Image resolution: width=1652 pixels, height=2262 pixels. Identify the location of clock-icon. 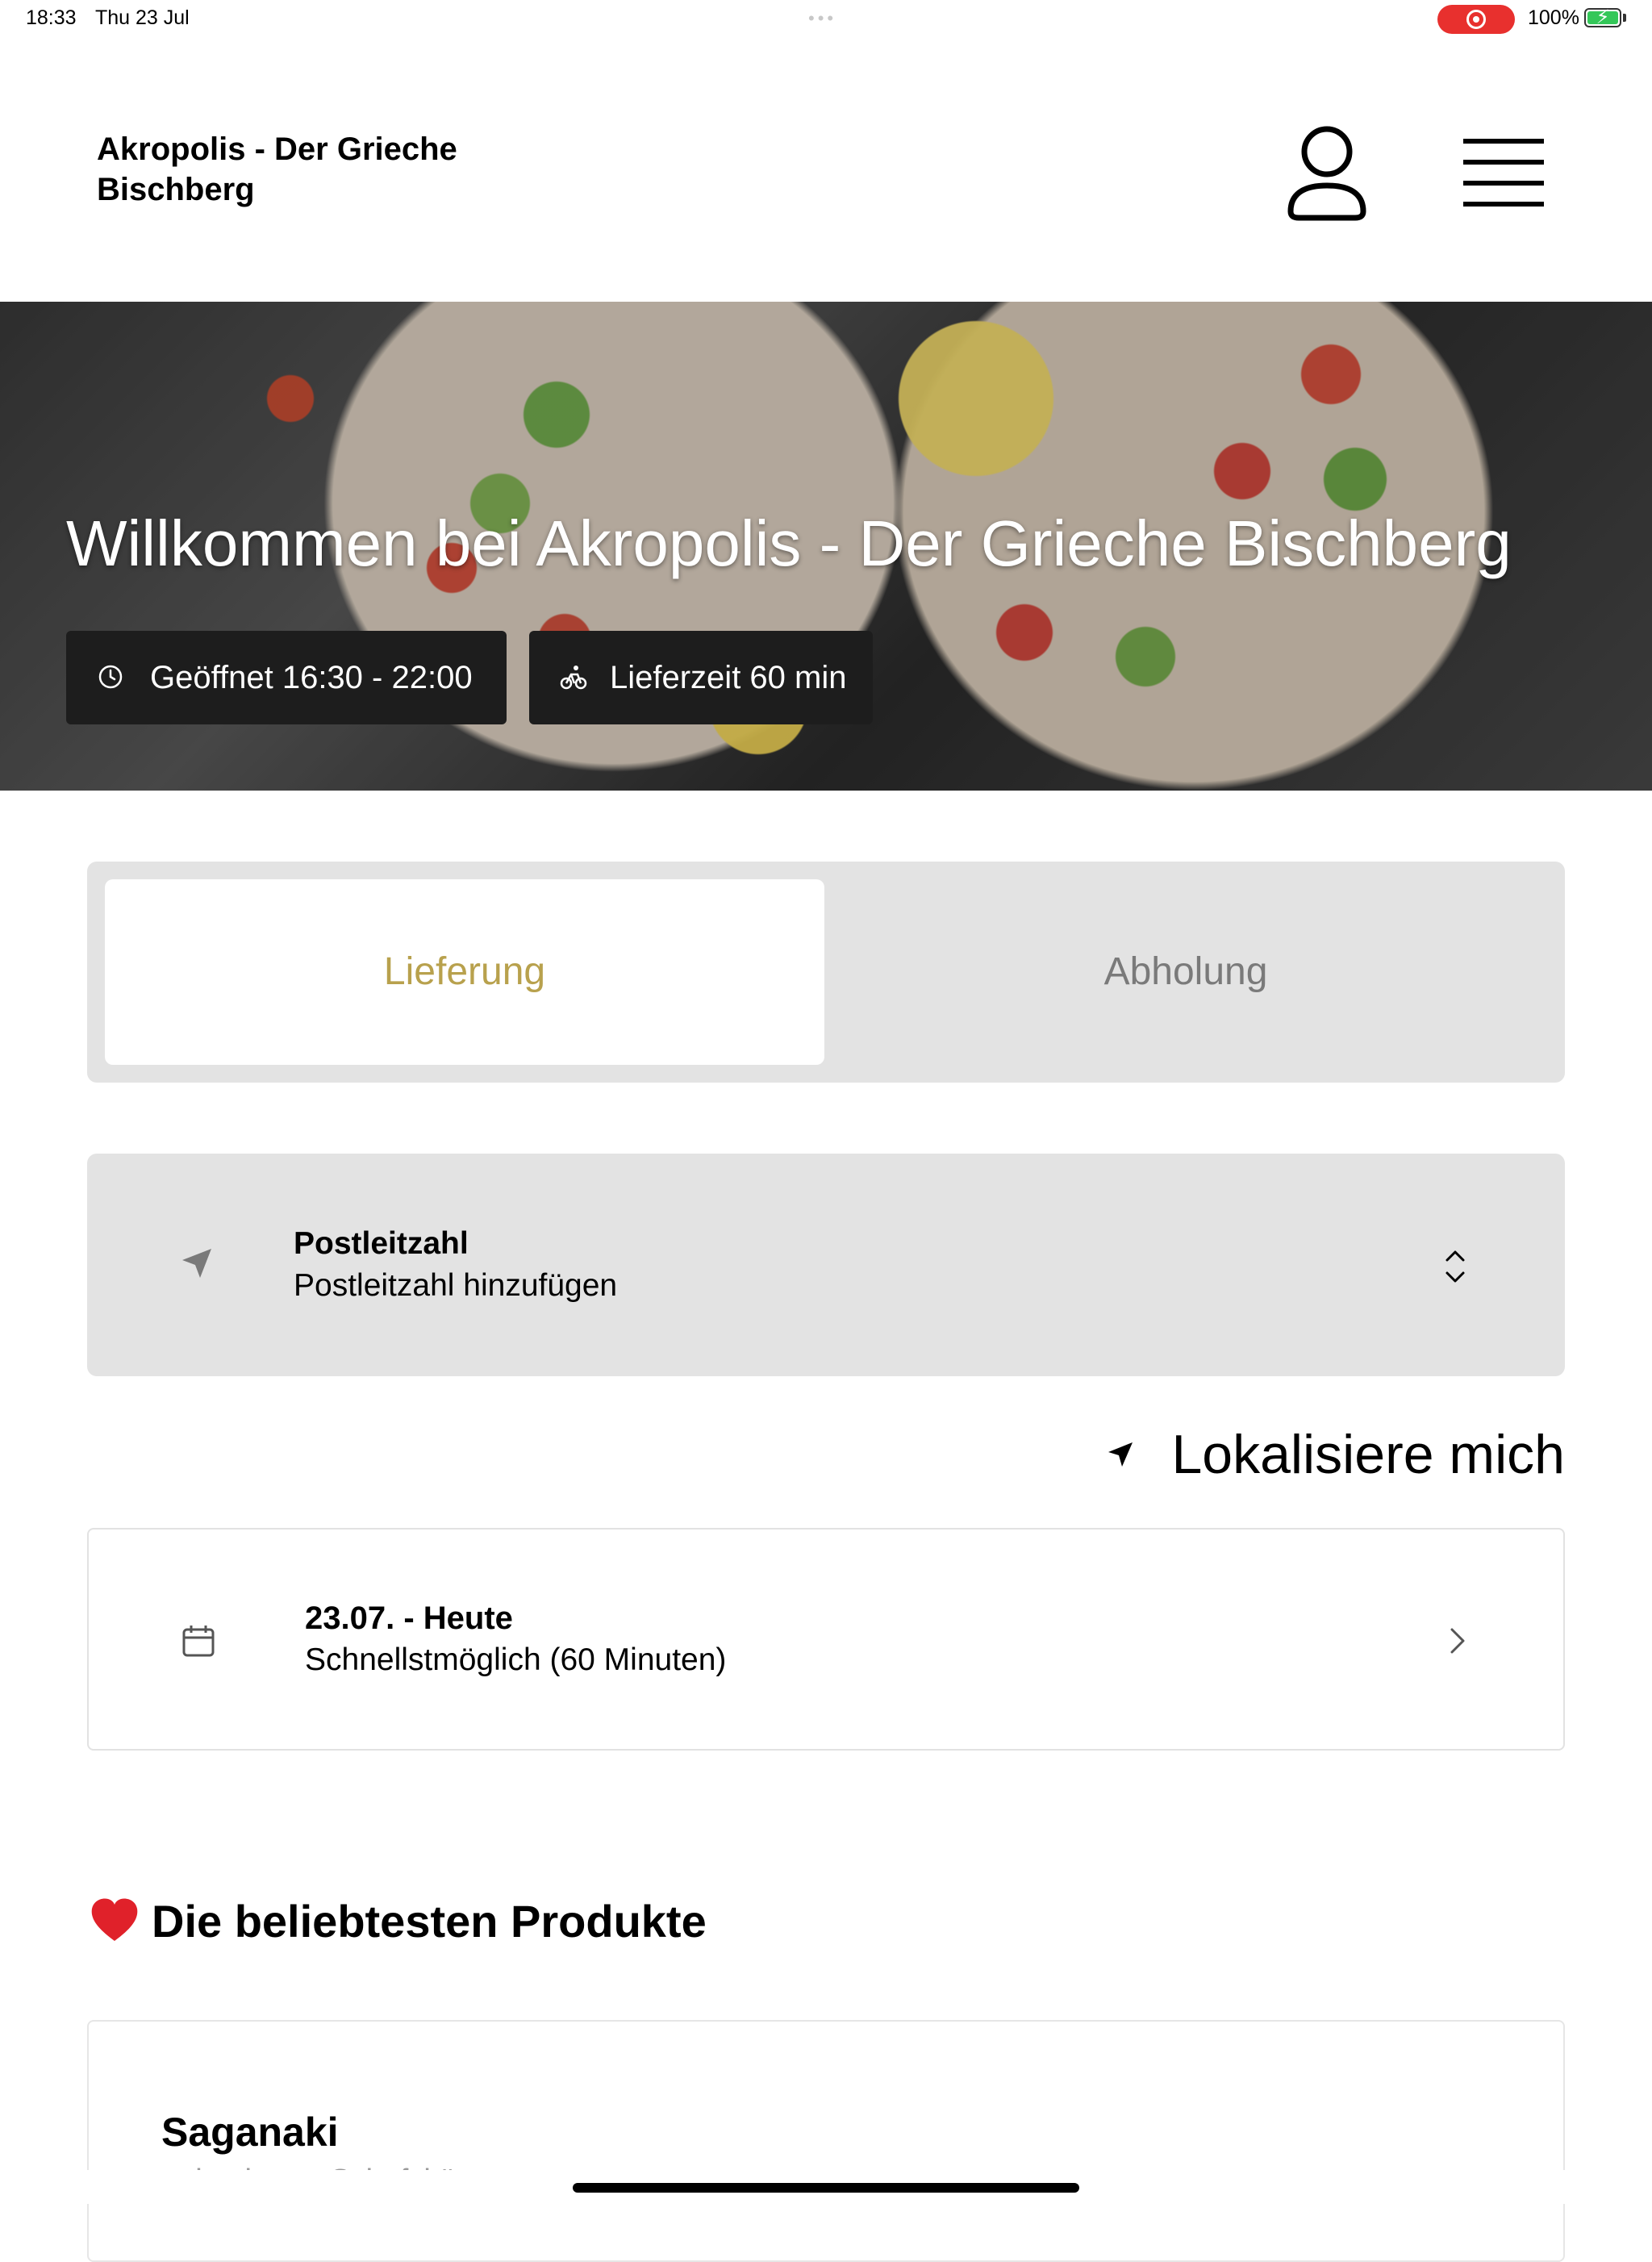
(110, 677).